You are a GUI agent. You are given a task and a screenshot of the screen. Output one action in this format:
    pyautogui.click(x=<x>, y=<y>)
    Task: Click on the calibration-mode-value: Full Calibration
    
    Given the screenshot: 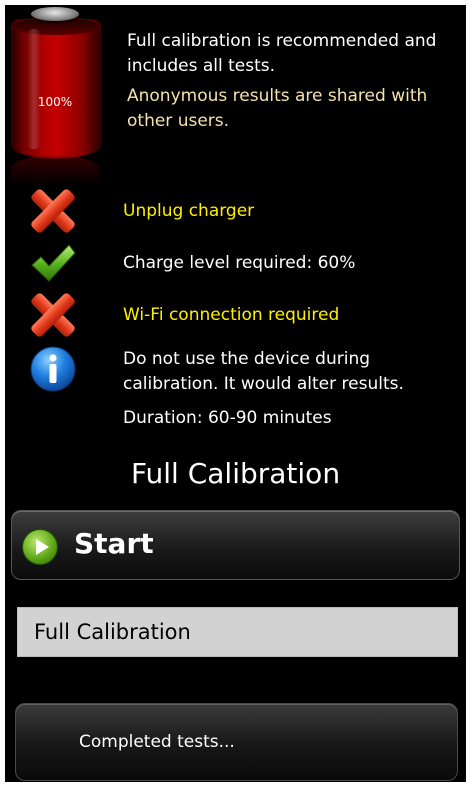 What is the action you would take?
    pyautogui.click(x=112, y=632)
    